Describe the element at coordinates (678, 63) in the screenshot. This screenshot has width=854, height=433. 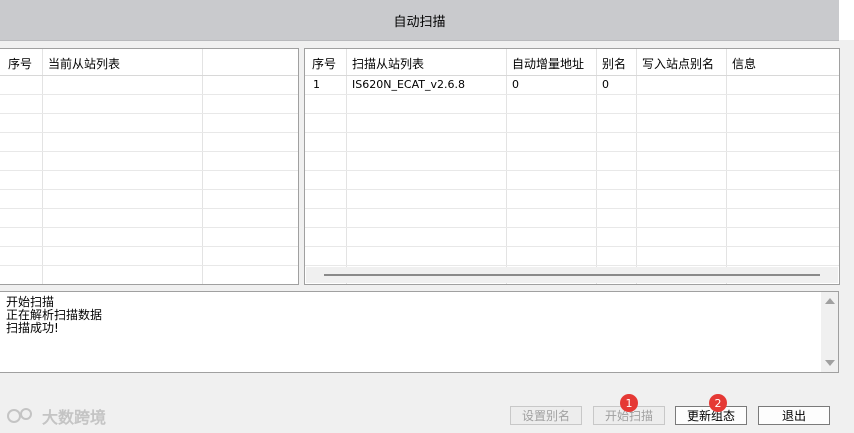
I see `column-header-write-station-alias: 写入站点别名` at that location.